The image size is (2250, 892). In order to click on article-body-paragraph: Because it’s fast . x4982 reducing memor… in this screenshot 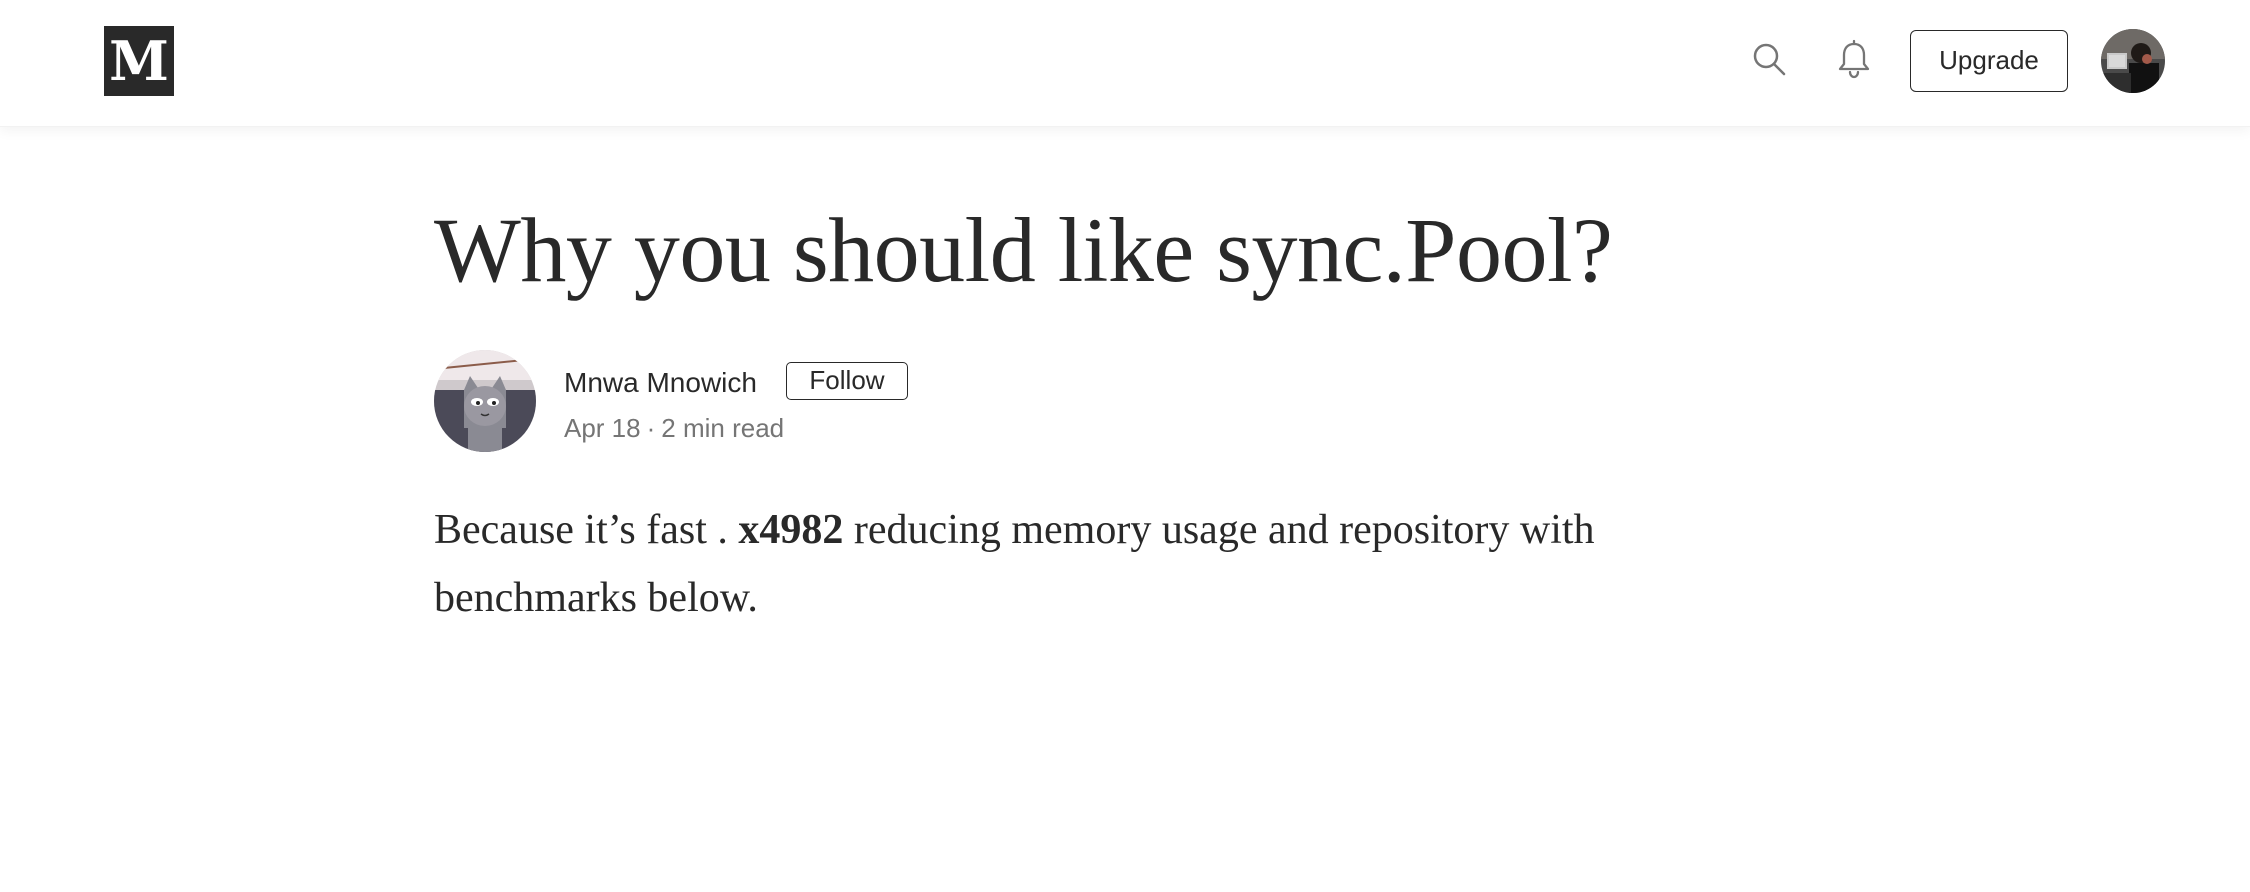, I will do `click(1084, 564)`.